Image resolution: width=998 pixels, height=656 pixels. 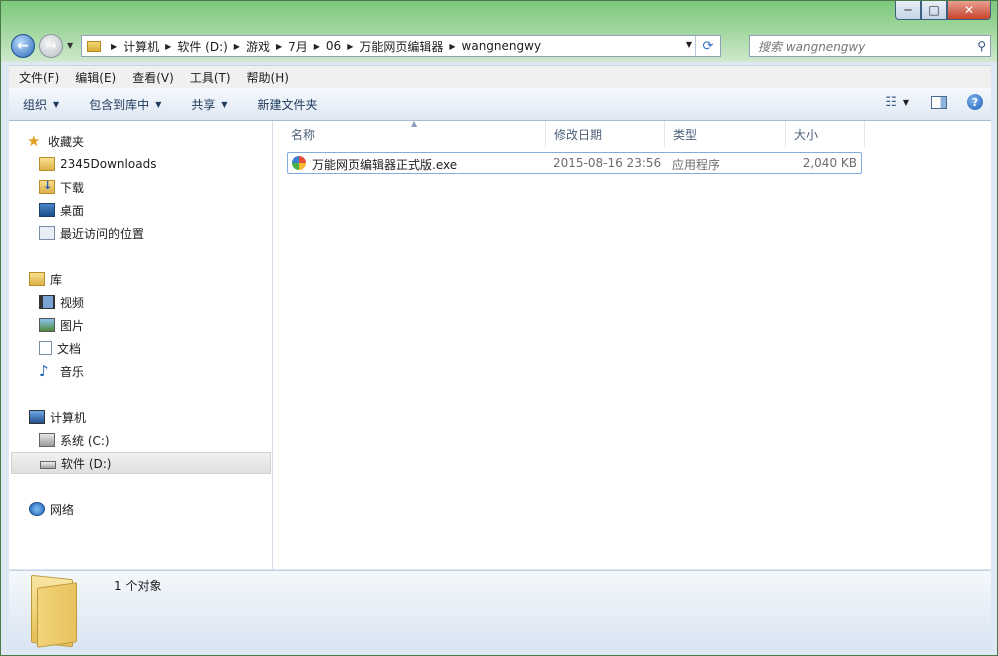 What do you see at coordinates (108, 164) in the screenshot?
I see `sidebar-item-label: 2345Downloads` at bounding box center [108, 164].